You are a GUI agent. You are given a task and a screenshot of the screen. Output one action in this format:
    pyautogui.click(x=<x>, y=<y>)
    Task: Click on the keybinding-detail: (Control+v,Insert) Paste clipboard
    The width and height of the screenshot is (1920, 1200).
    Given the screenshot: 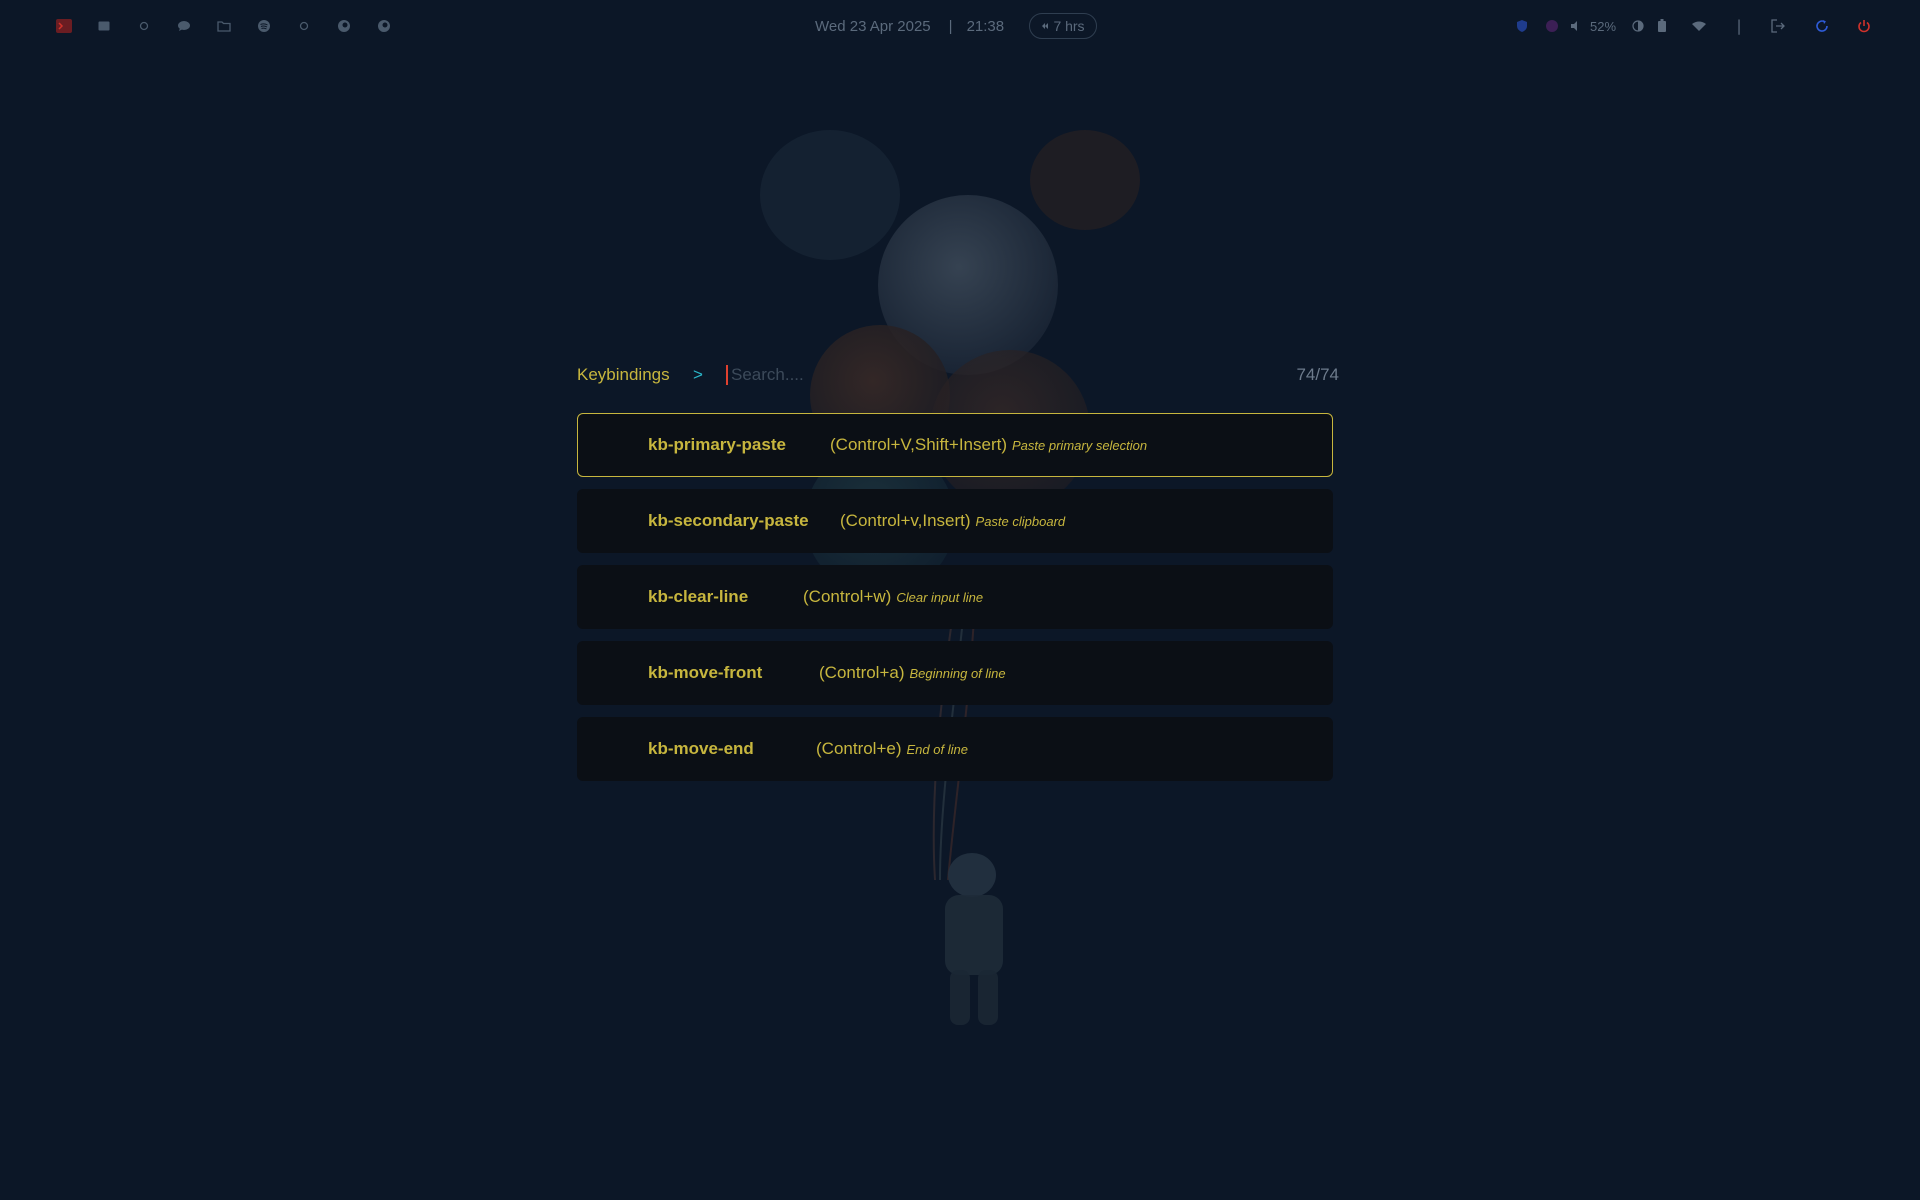 What is the action you would take?
    pyautogui.click(x=952, y=521)
    